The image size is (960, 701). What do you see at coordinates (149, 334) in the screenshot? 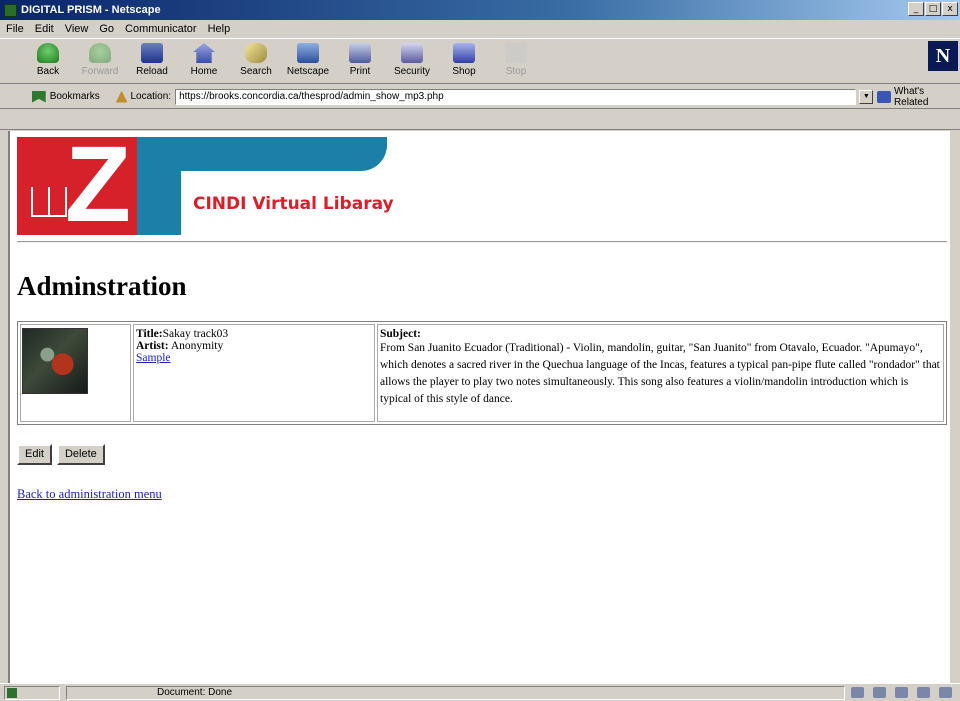
I see `title-label: Title:` at bounding box center [149, 334].